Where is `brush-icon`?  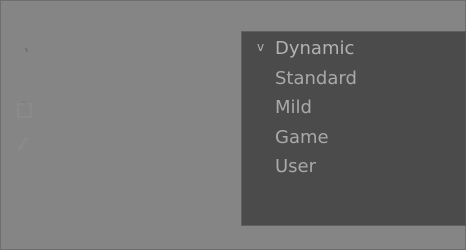
brush-icon is located at coordinates (25, 49).